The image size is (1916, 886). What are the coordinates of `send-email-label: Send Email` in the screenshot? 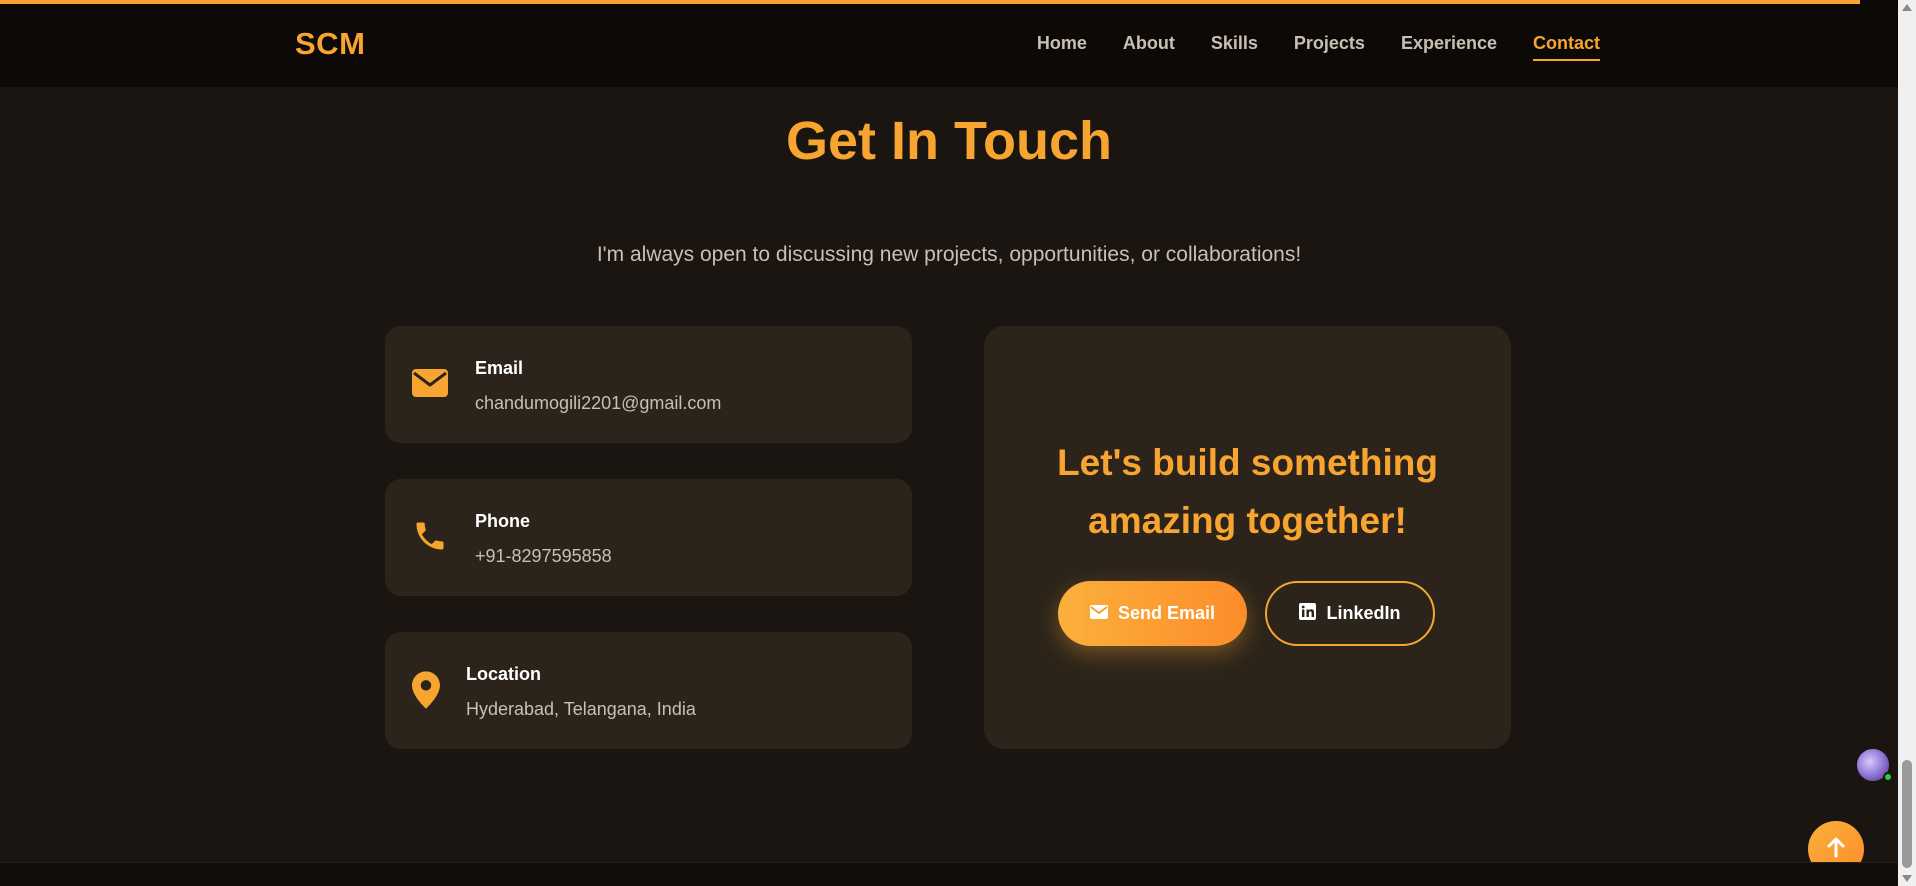 It's located at (1166, 613).